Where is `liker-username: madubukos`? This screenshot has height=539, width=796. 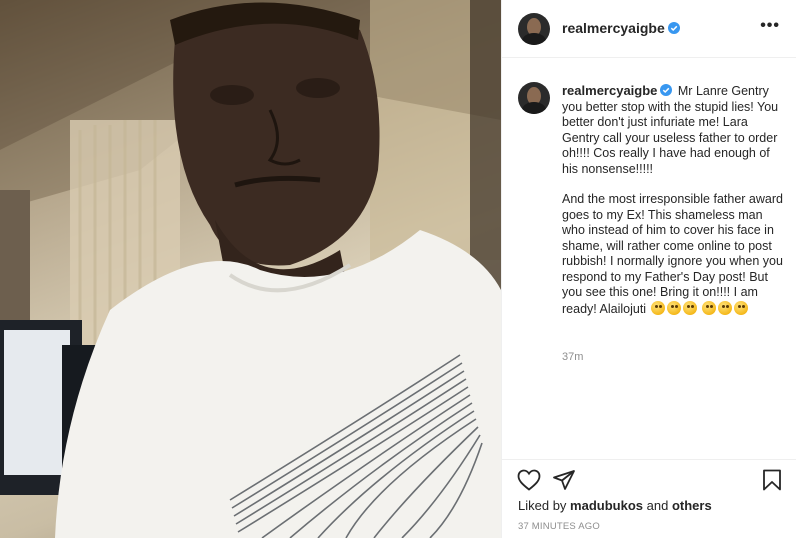
liker-username: madubukos is located at coordinates (606, 505).